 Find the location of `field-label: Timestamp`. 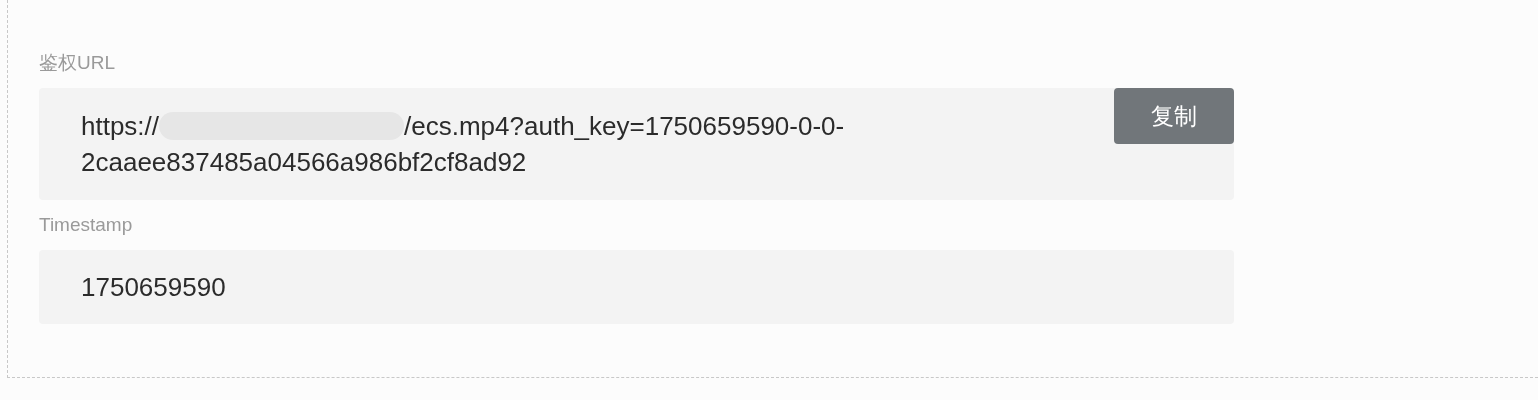

field-label: Timestamp is located at coordinates (86, 225).